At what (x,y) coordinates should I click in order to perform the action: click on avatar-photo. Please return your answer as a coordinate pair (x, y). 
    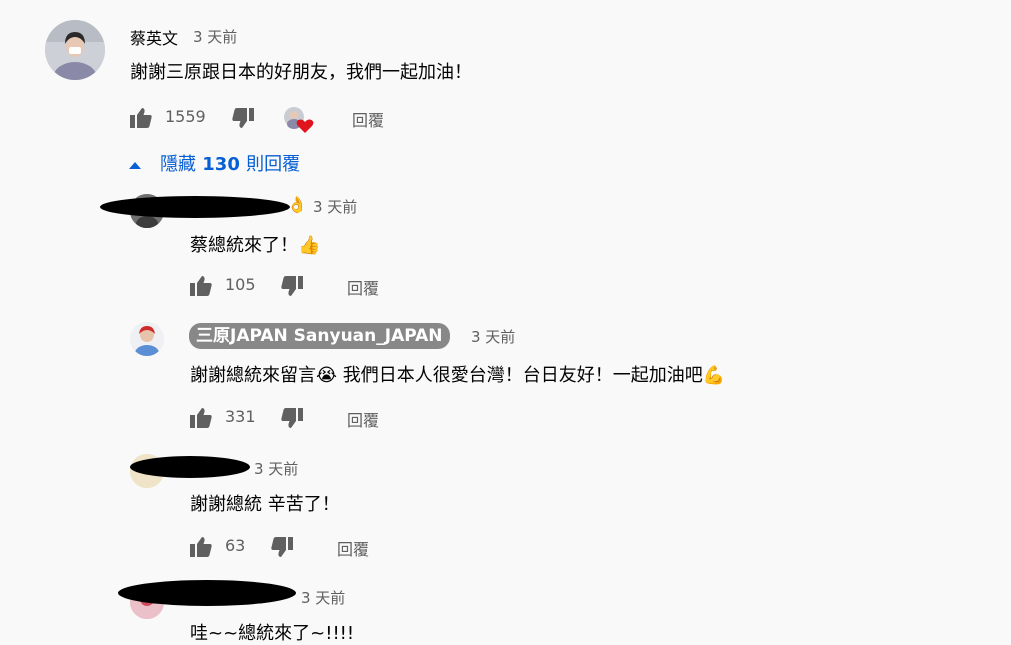
    Looking at the image, I should click on (75, 50).